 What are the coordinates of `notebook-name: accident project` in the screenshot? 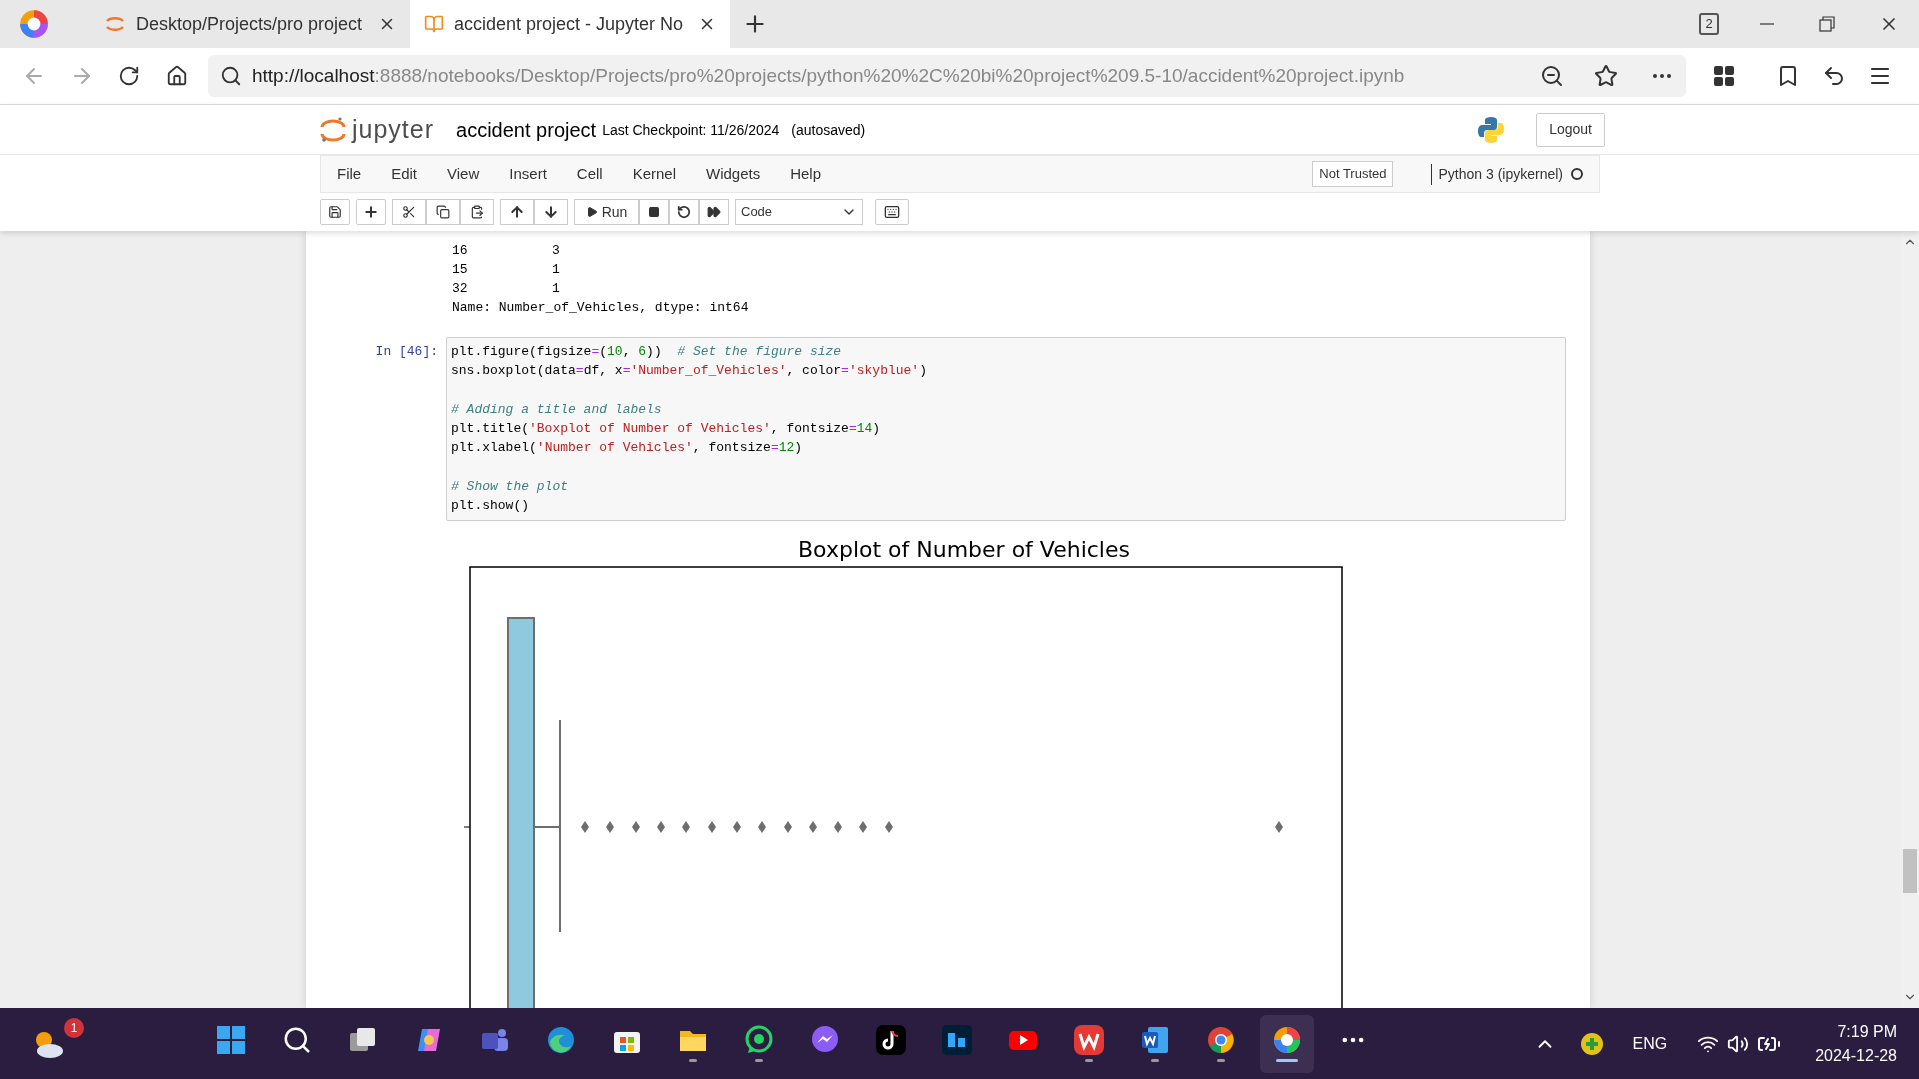 It's located at (526, 129).